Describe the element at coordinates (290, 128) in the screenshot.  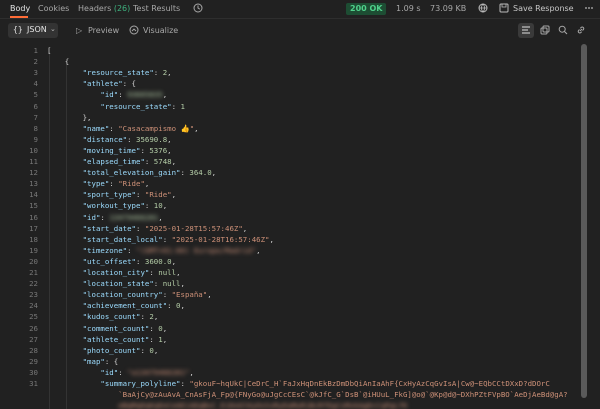
I see `code-line: 8 "name": "Casacampismo 👍",` at that location.